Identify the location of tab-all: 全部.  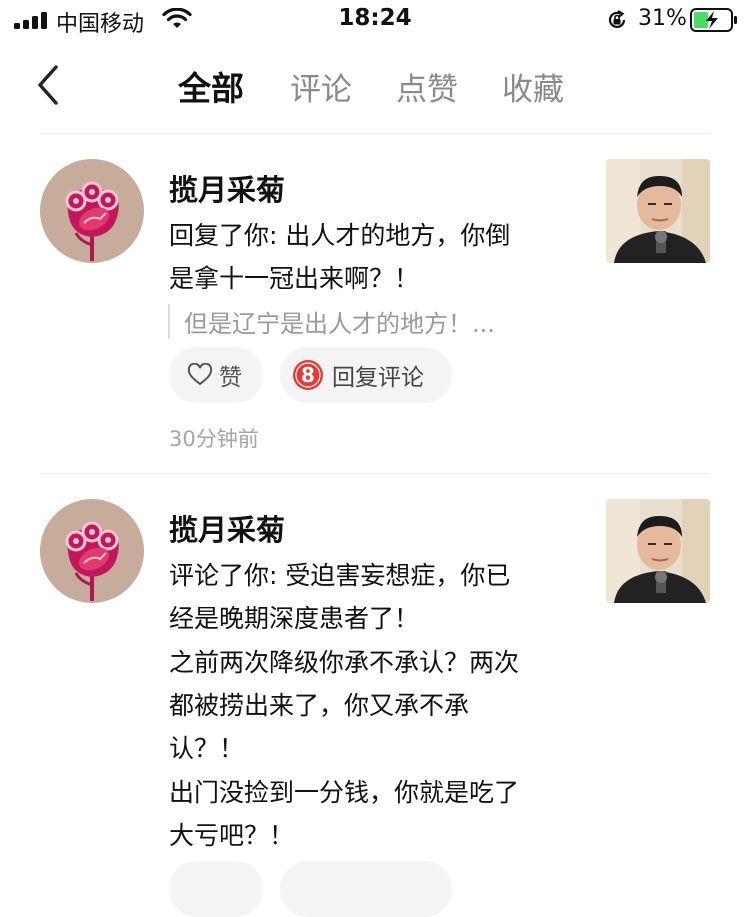
(211, 86).